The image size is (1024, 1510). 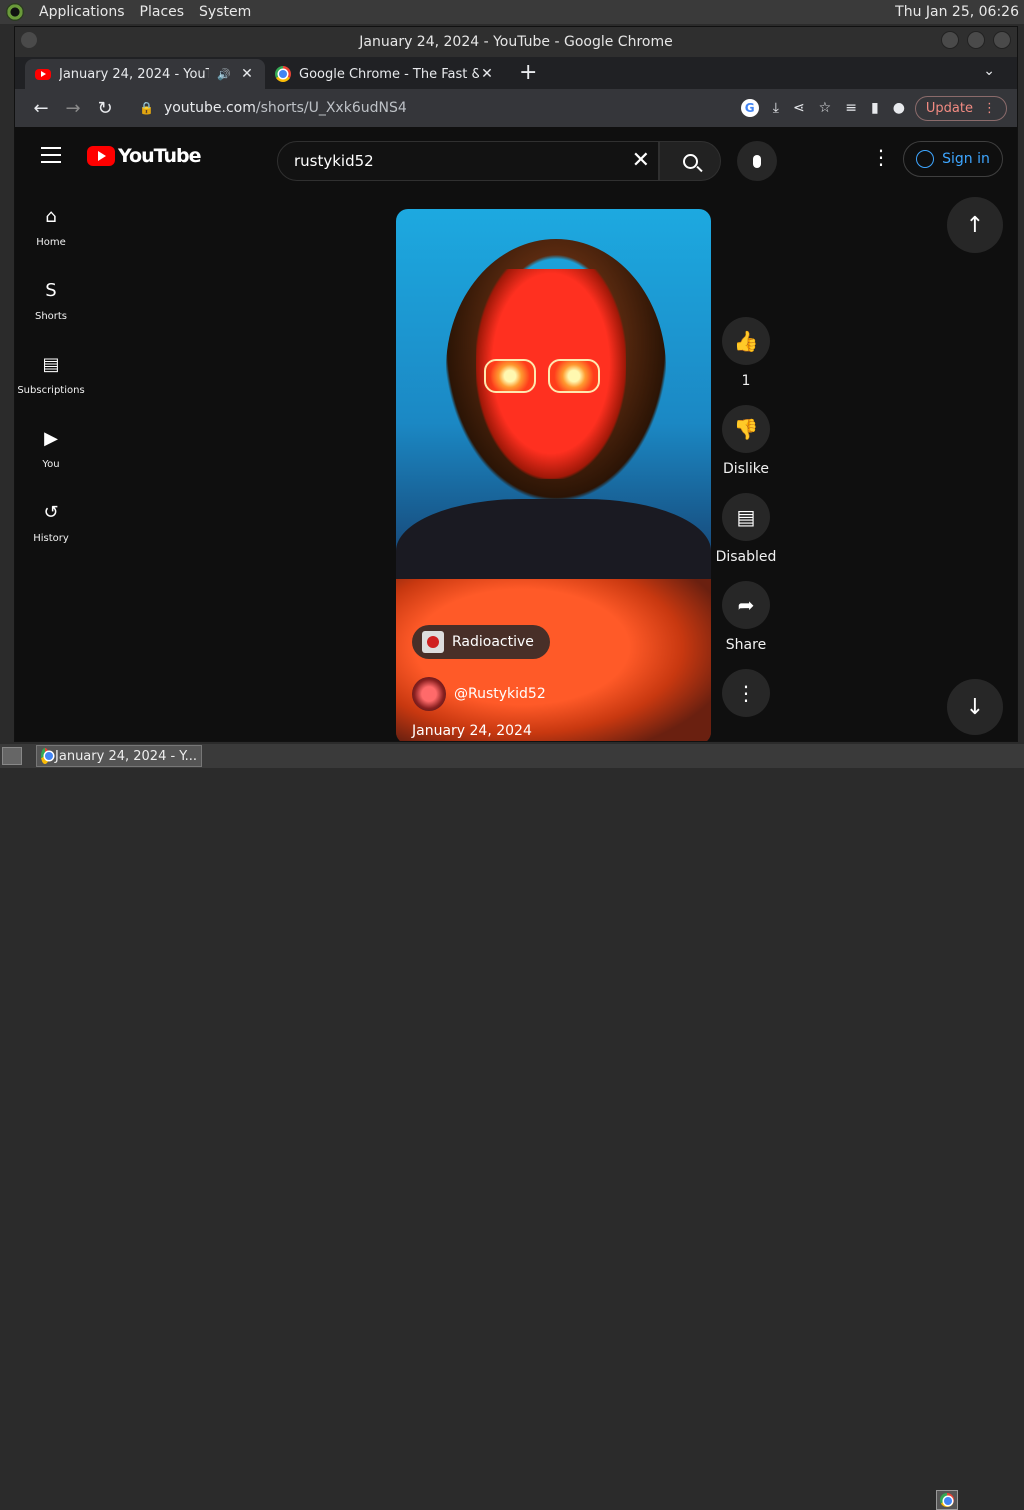 What do you see at coordinates (15, 12) in the screenshot?
I see `distro-logo-icon` at bounding box center [15, 12].